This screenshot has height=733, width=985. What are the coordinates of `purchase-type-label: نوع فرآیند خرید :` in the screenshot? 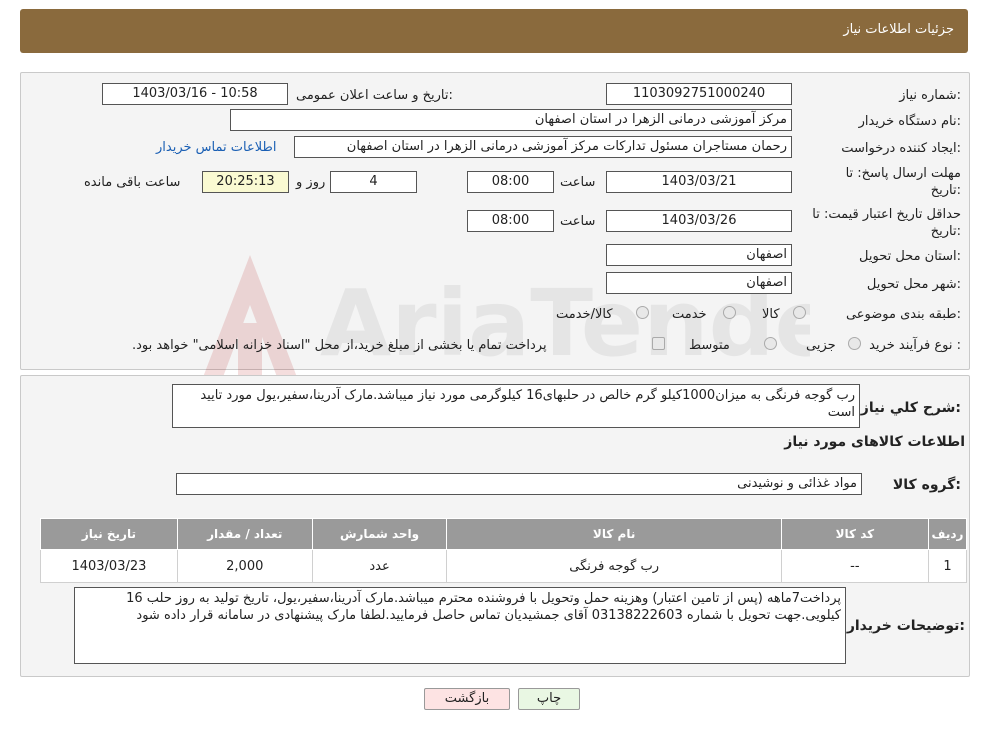 It's located at (915, 345).